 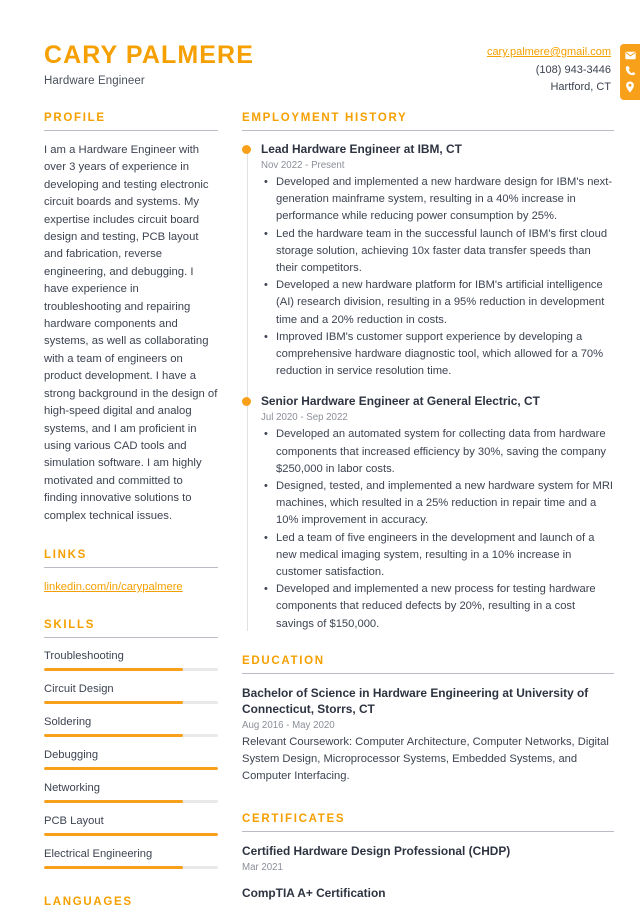 I want to click on section-title-links: LINKS, so click(x=65, y=554).